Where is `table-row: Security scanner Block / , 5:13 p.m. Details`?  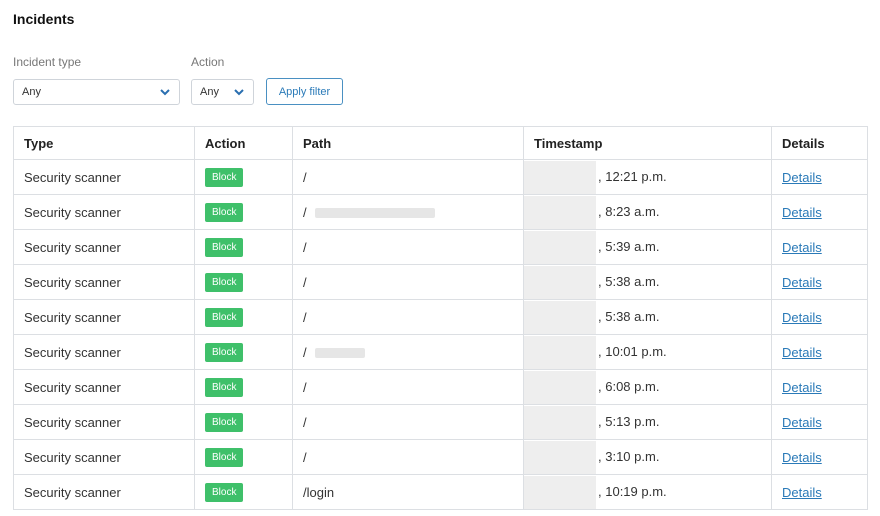
table-row: Security scanner Block / , 5:13 p.m. Details is located at coordinates (440, 422).